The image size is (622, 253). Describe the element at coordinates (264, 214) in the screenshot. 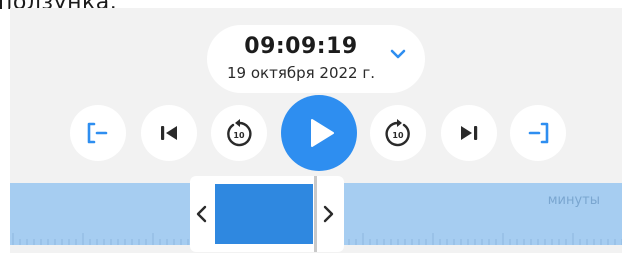

I see `selected-range` at that location.